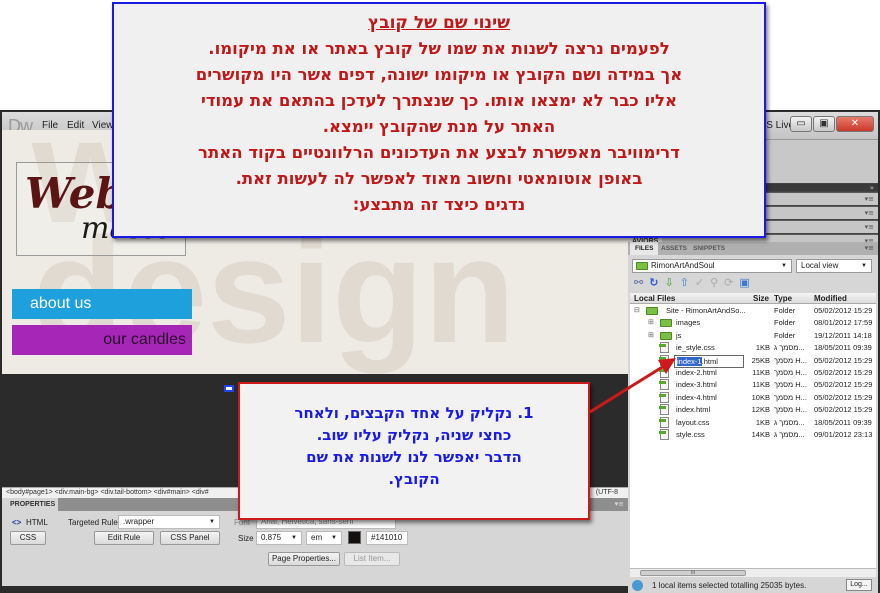 This screenshot has width=880, height=593. Describe the element at coordinates (843, 434) in the screenshot. I see `file-modified: 09/01/2012 23:13` at that location.